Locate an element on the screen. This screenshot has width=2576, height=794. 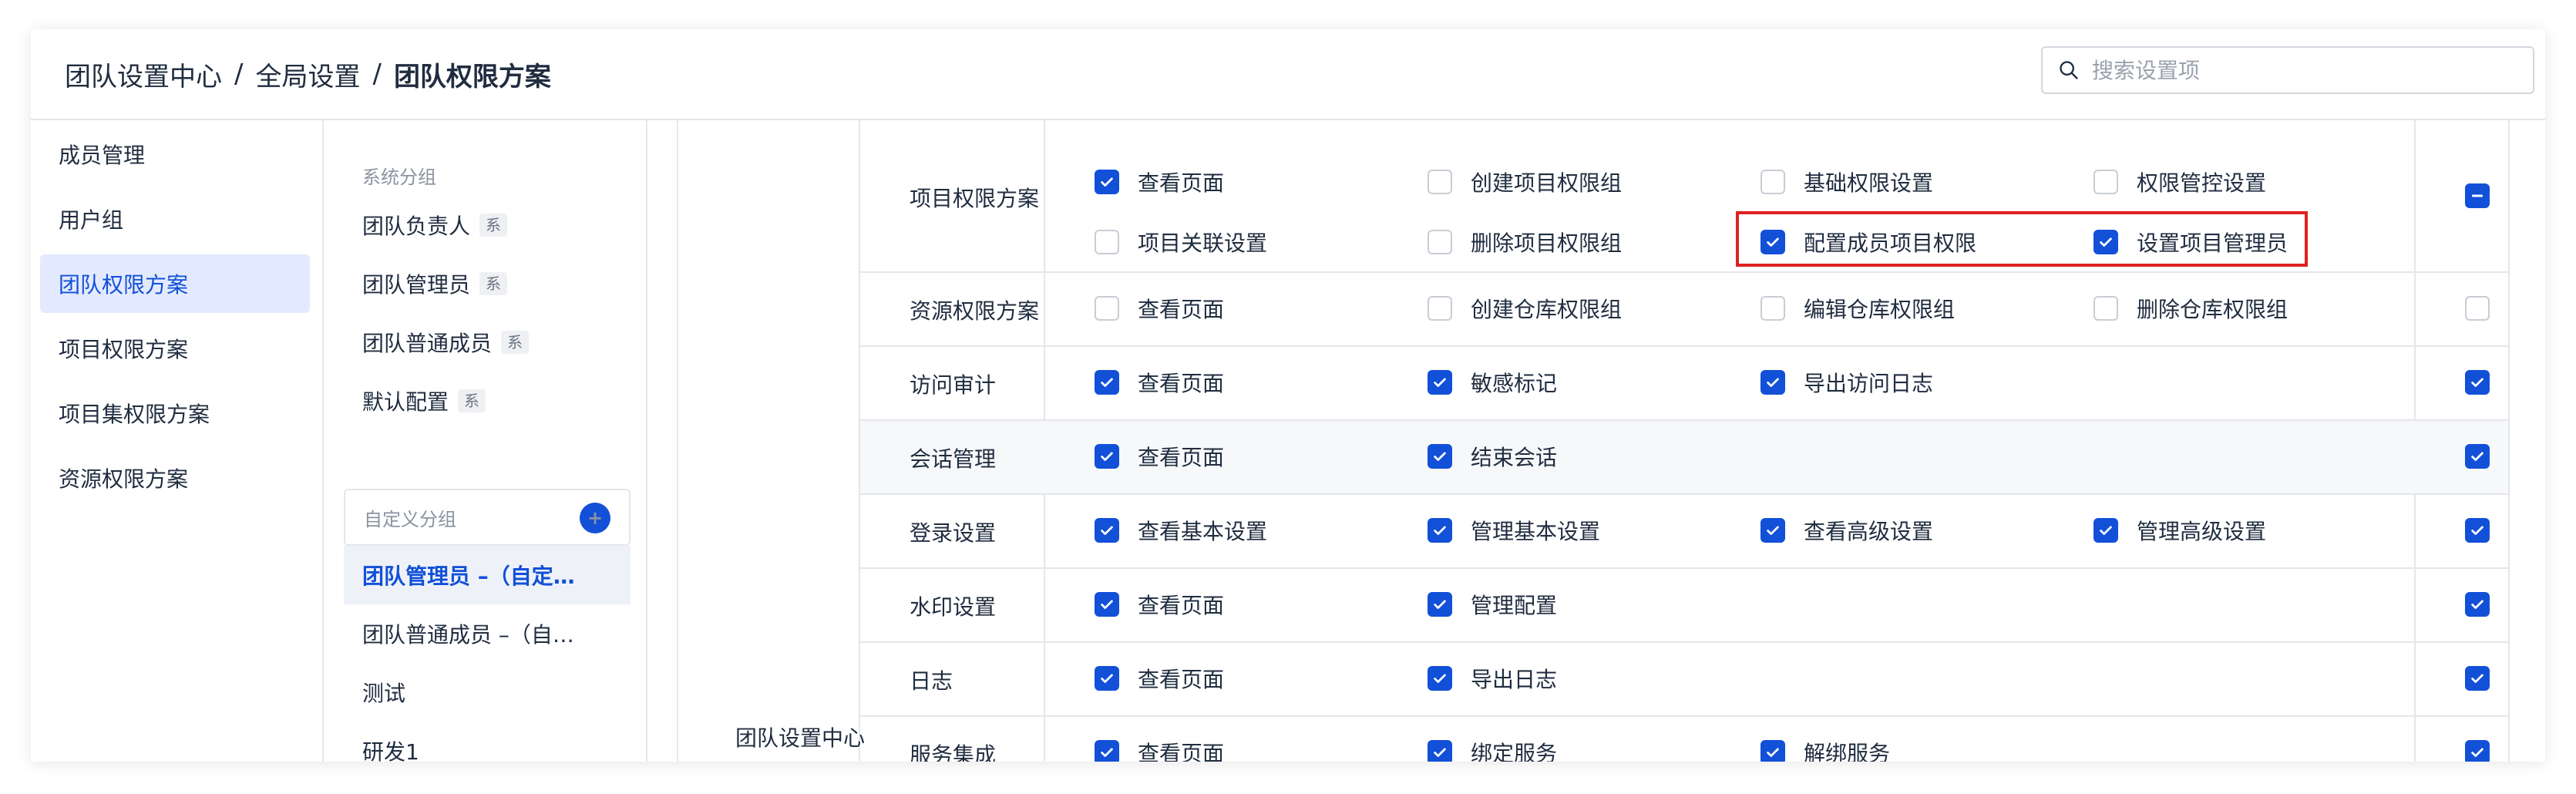
nav-item: 项目权限方案 is located at coordinates (175, 348).